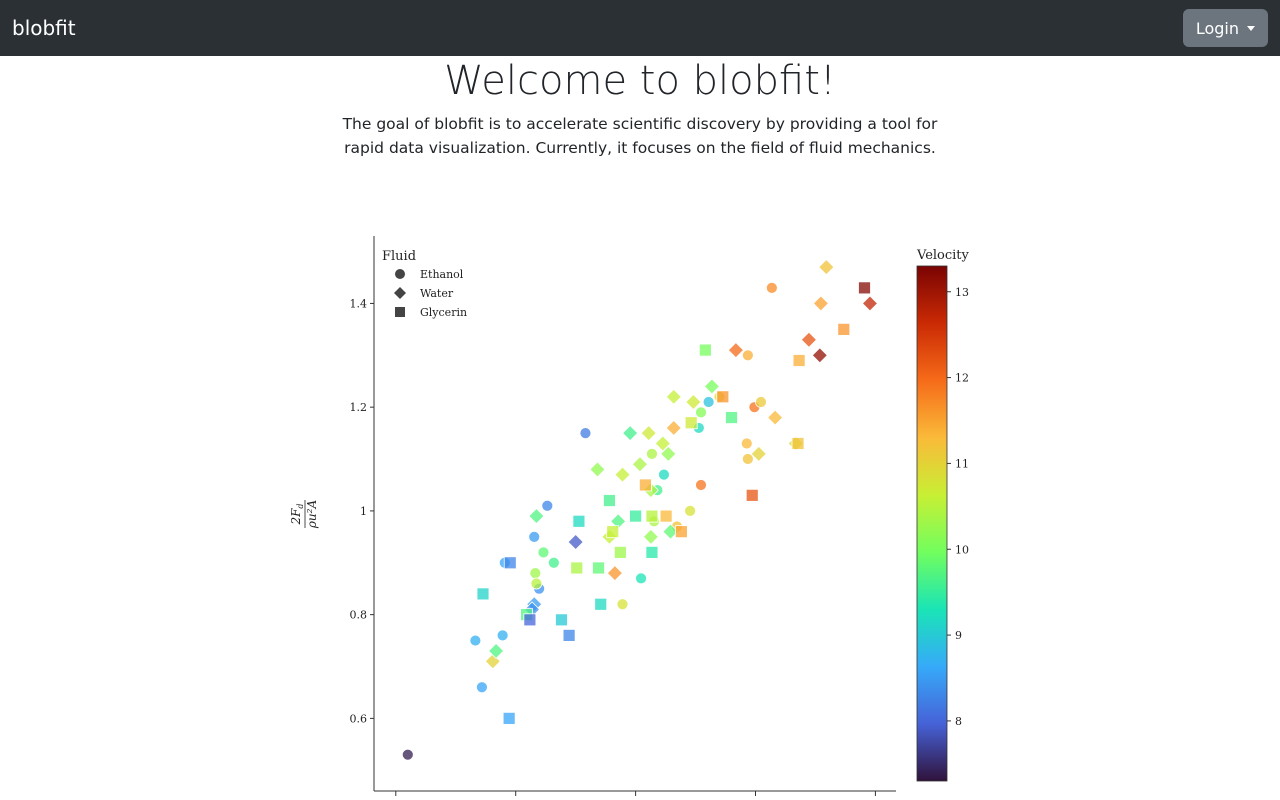 Image resolution: width=1280 pixels, height=800 pixels. Describe the element at coordinates (962, 292) in the screenshot. I see `colorbar-tick-label: 13` at that location.